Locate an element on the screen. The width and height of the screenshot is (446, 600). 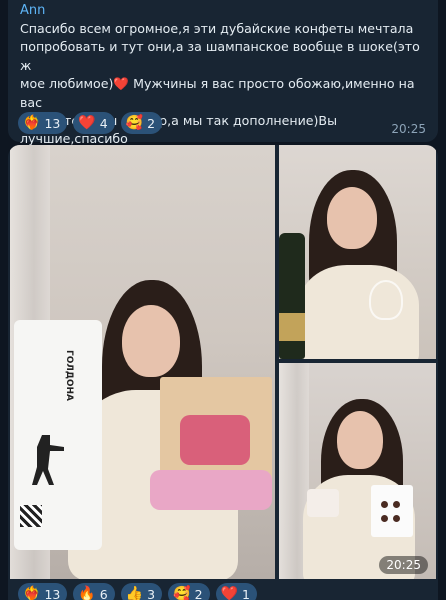
sender-name: Ann is located at coordinates (32, 10).